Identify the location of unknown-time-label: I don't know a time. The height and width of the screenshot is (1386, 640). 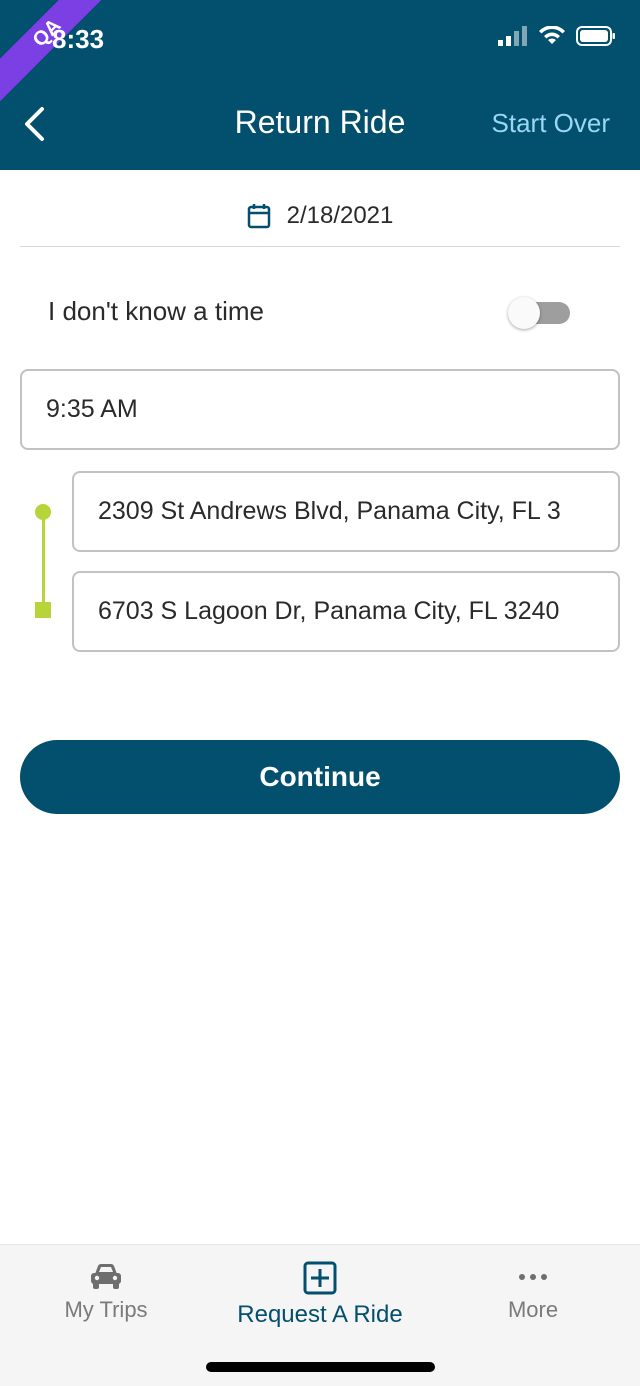
(156, 311).